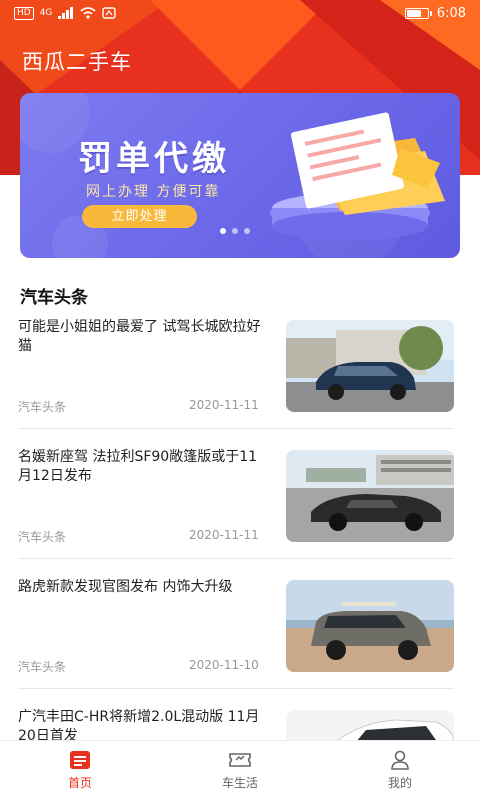 Image resolution: width=480 pixels, height=800 pixels. I want to click on camouflaged-sports-car-photo, so click(370, 496).